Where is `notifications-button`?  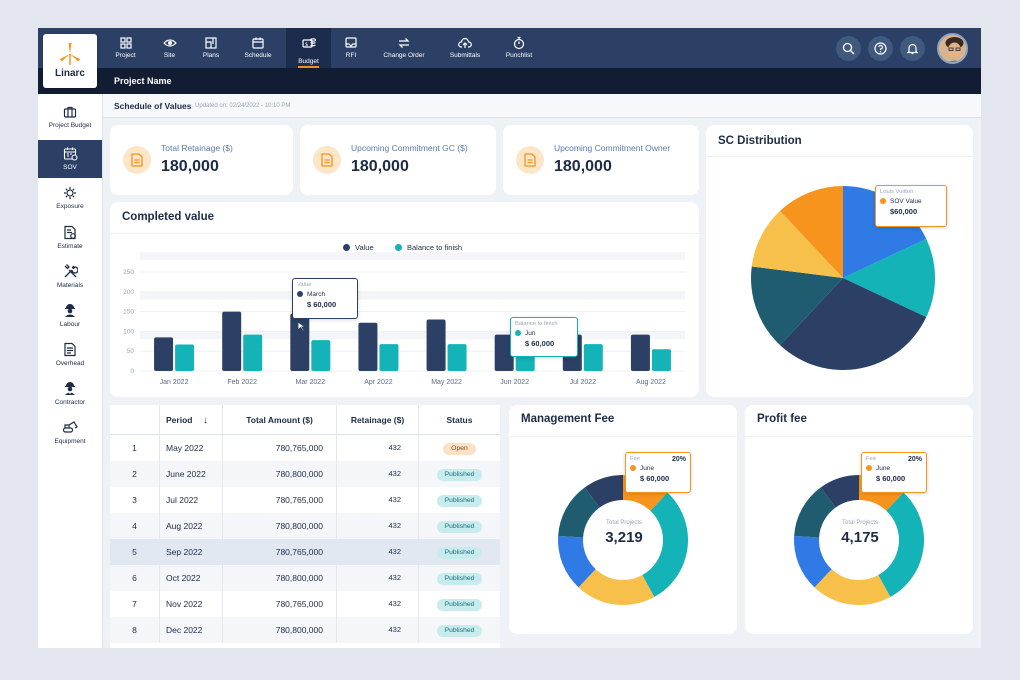
notifications-button is located at coordinates (912, 48).